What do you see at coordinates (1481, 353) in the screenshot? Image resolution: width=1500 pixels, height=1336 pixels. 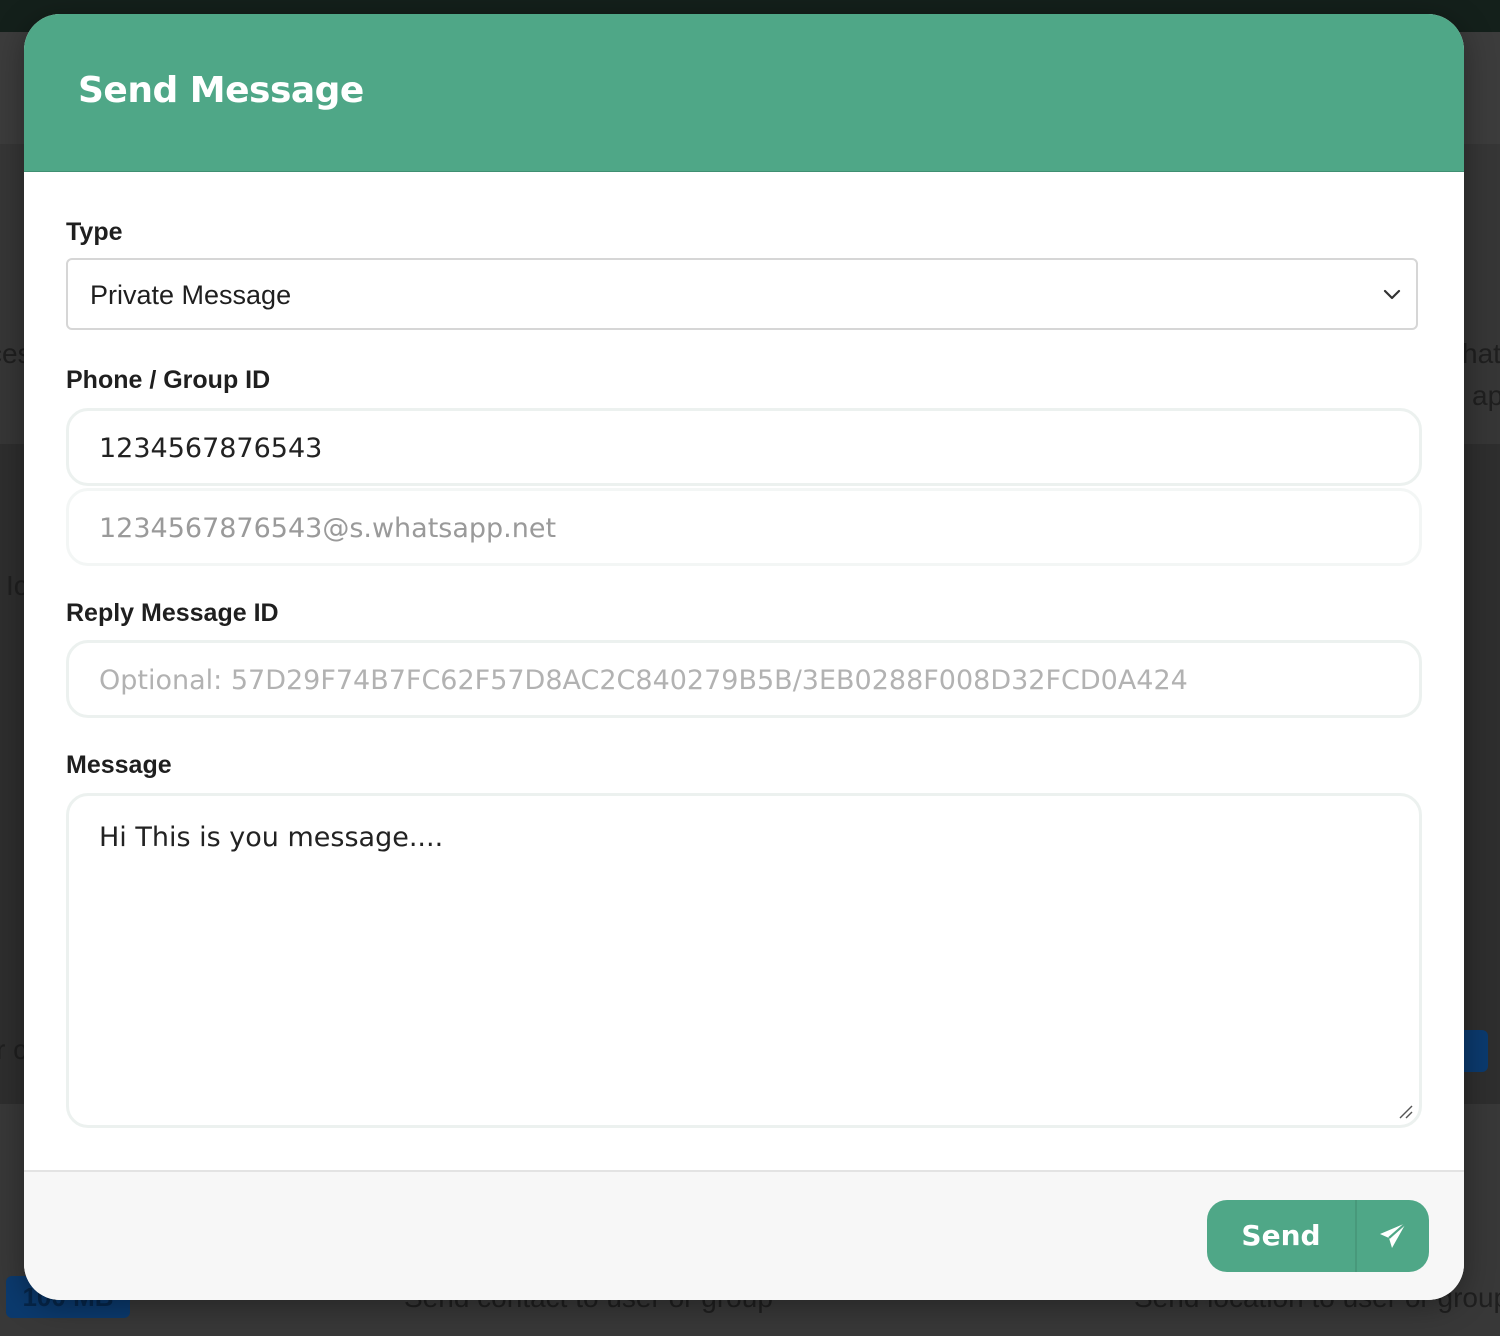 I see `background-text: hat` at bounding box center [1481, 353].